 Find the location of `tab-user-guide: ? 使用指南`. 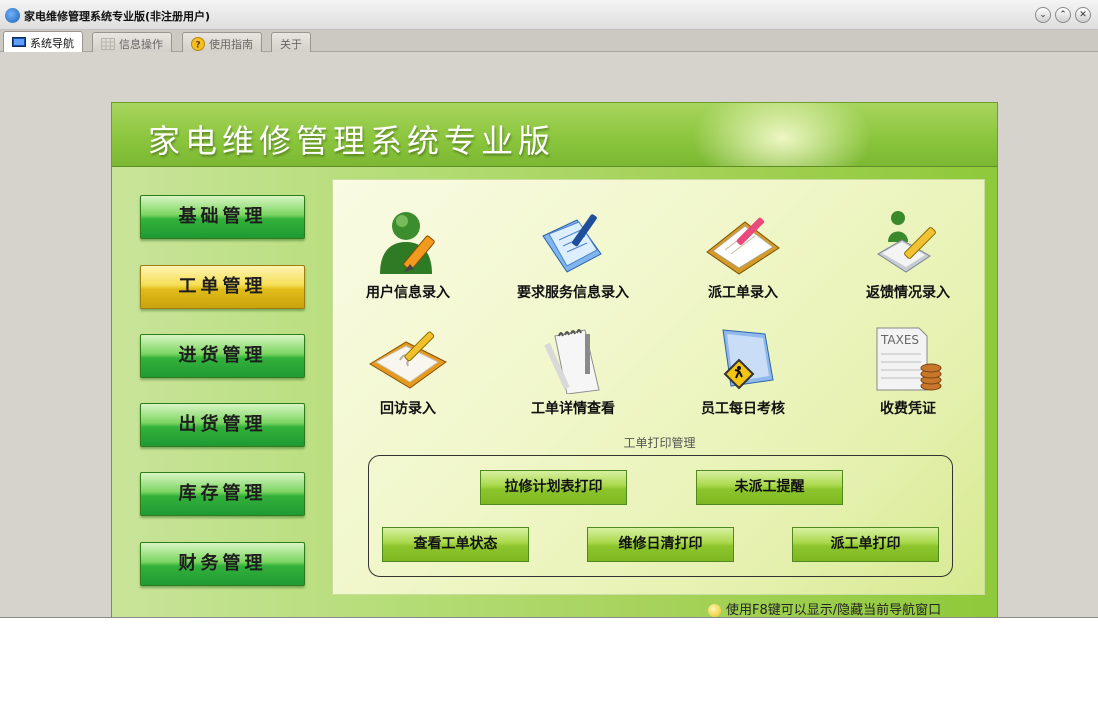

tab-user-guide: ? 使用指南 is located at coordinates (222, 42).